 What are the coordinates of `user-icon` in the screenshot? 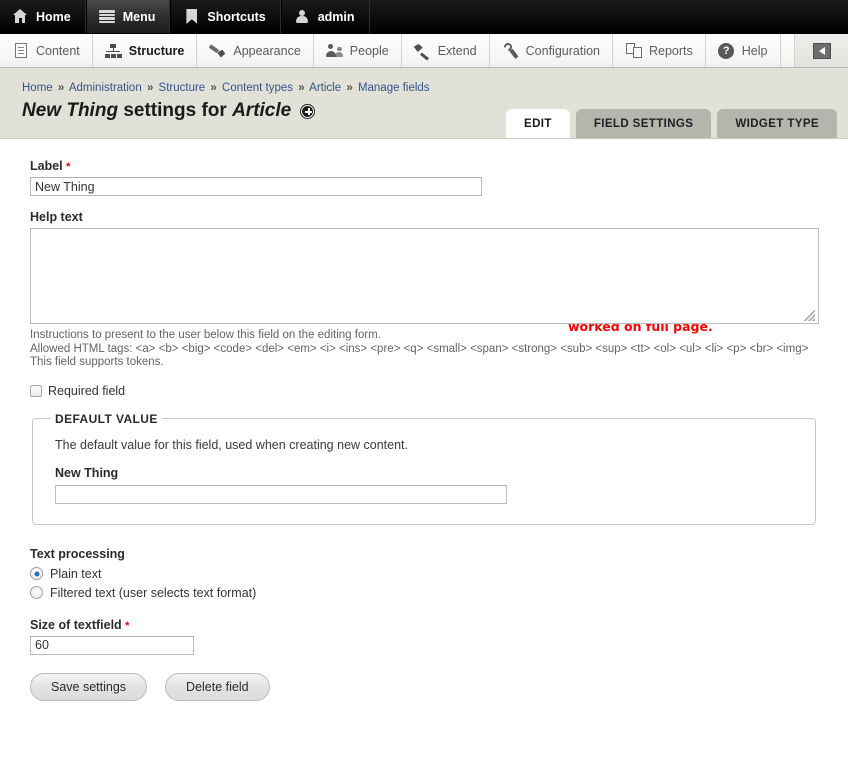 It's located at (302, 16).